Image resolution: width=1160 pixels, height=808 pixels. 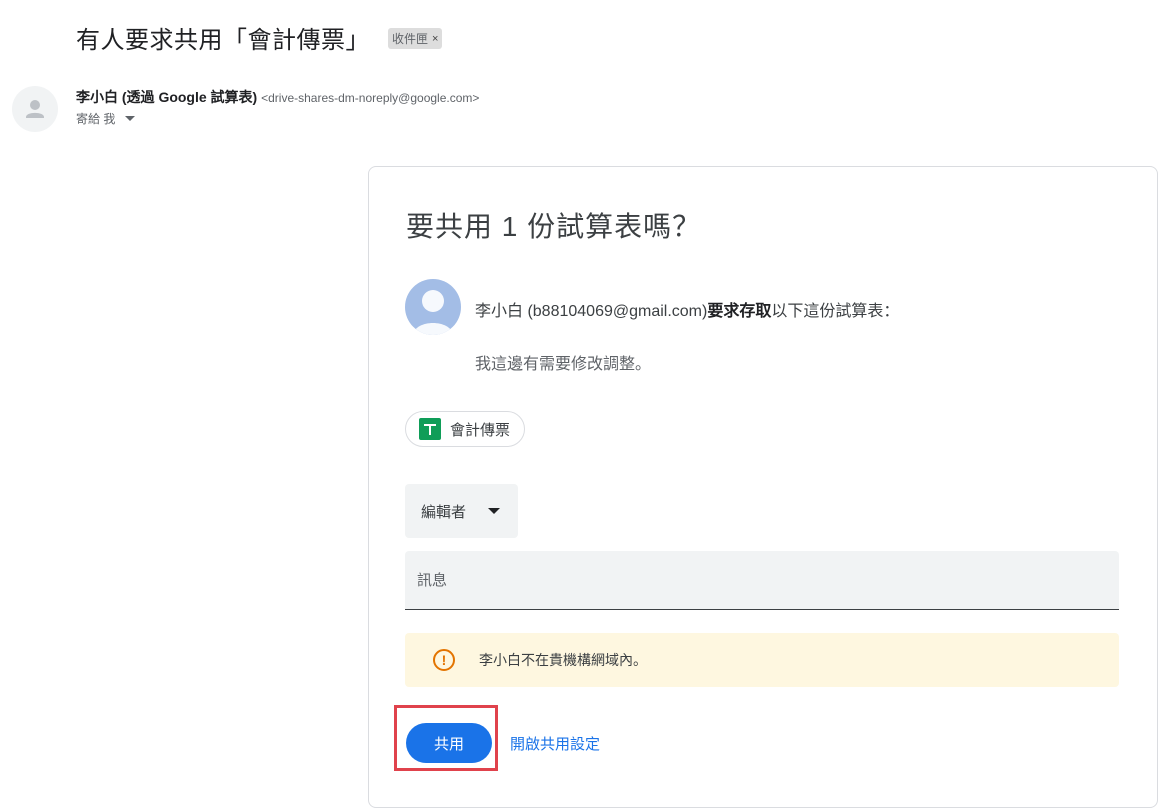 I want to click on request-action: 要求存取, so click(x=739, y=311).